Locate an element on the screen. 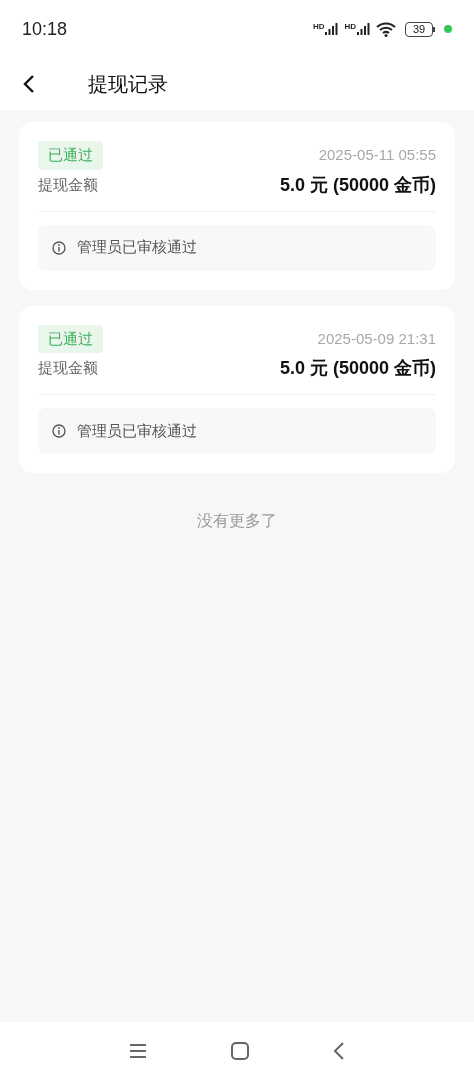 The height and width of the screenshot is (1080, 474). end-of-list-text: 没有更多了 is located at coordinates (237, 521).